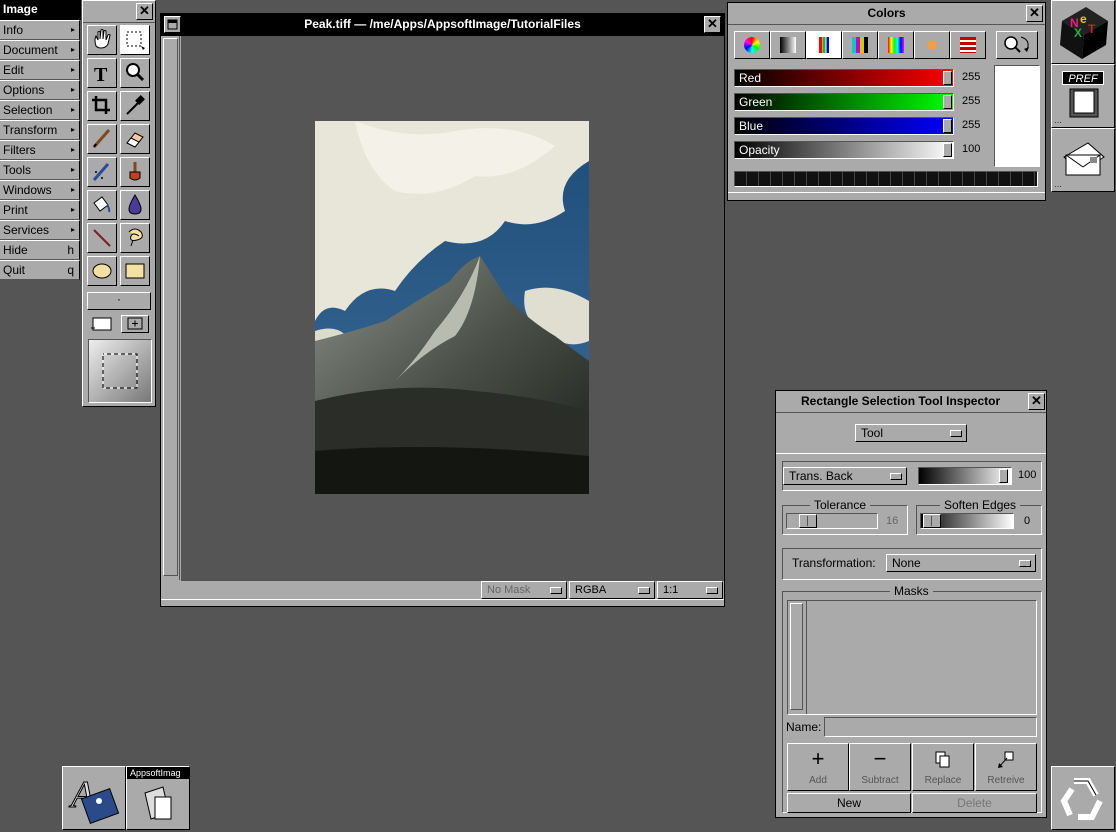 The height and width of the screenshot is (832, 1116). Describe the element at coordinates (40, 90) in the screenshot. I see `menu-item-options: Options ▸` at that location.